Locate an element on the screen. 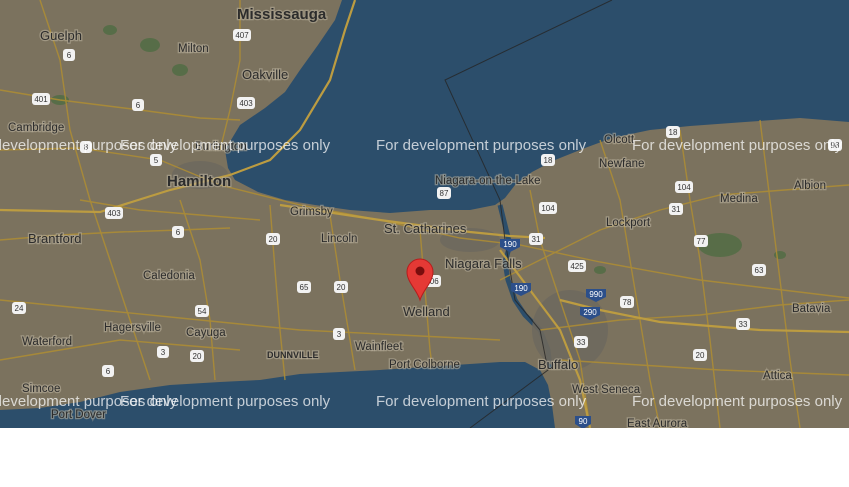  svg-text: 63 is located at coordinates (759, 270).